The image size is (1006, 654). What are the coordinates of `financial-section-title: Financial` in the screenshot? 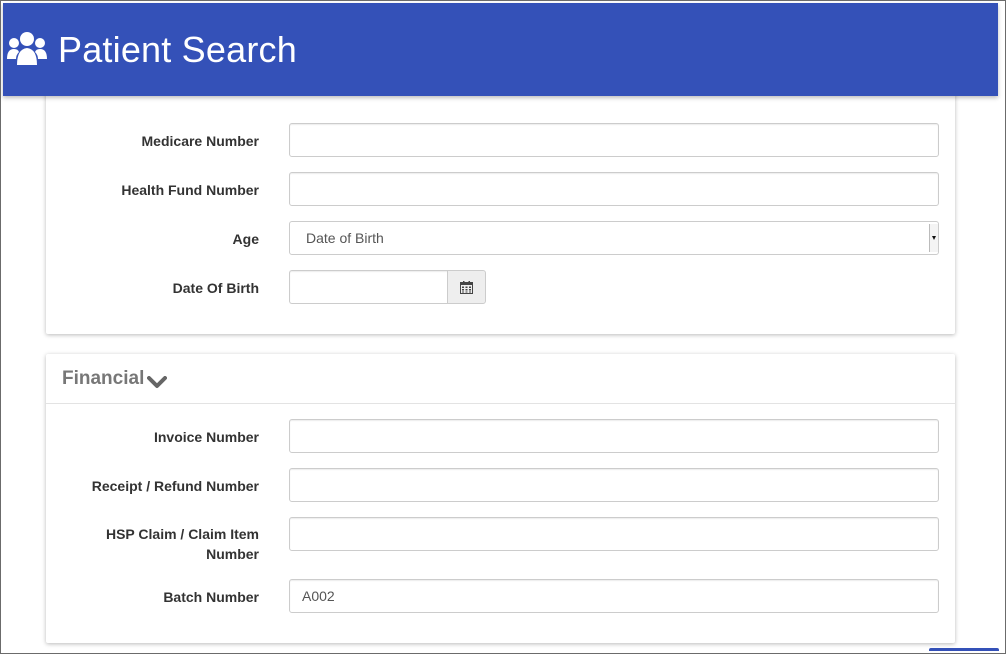 It's located at (103, 379).